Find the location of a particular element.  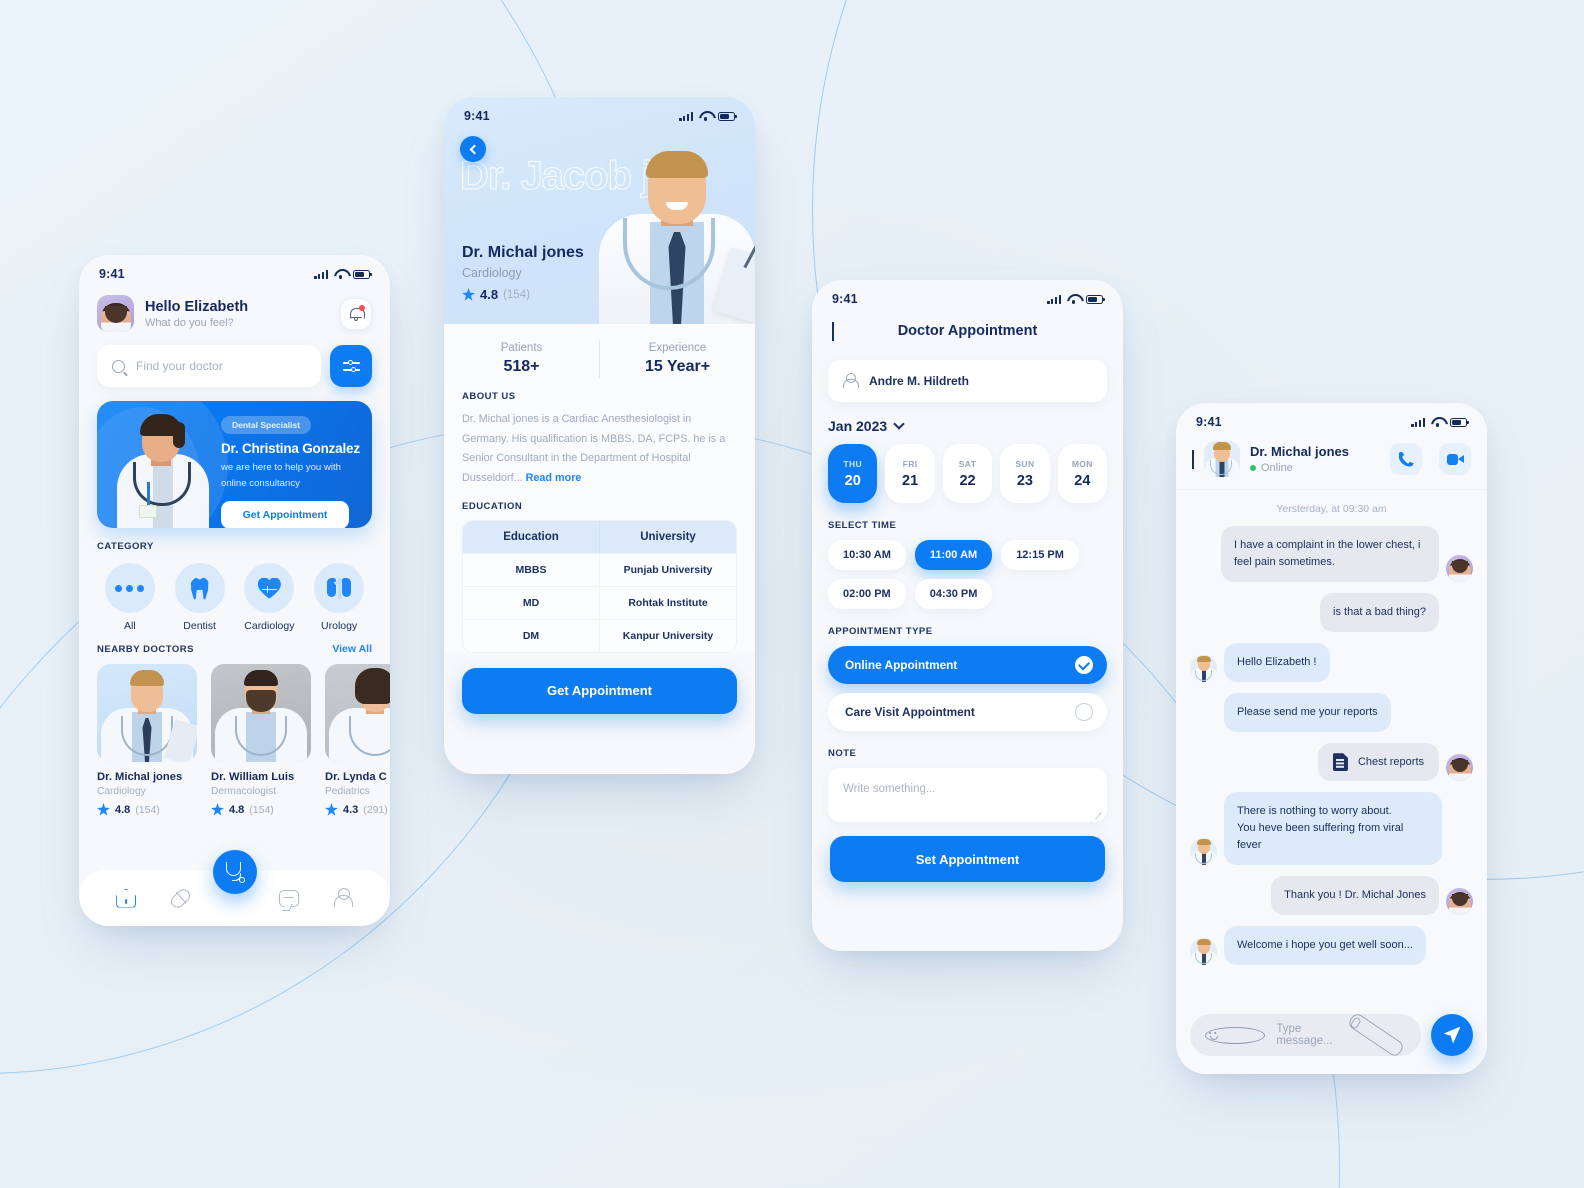

set-appointment-button: Set Appointment is located at coordinates (967, 859).